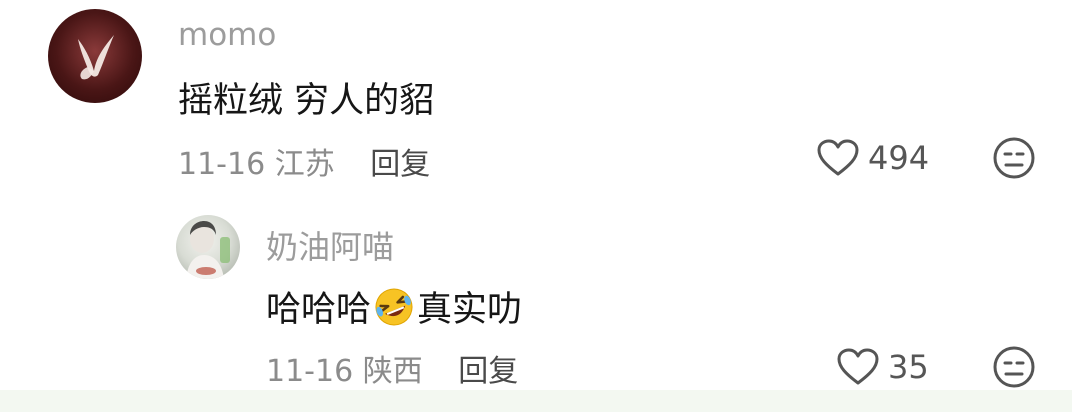 This screenshot has width=1072, height=412. I want to click on comment-meta: 11-16 陕西 回复, so click(392, 368).